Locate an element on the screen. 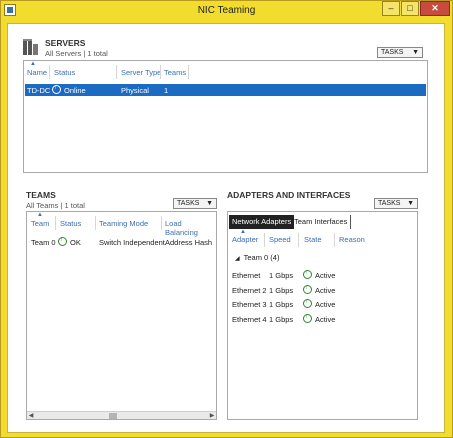 The image size is (453, 438). tab-team-interfaces: Team Interfaces is located at coordinates (321, 222).